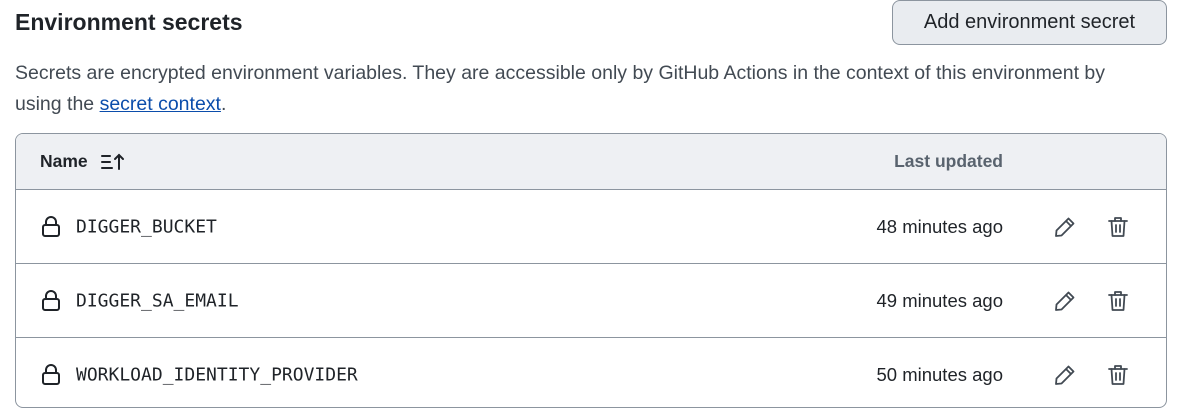 The height and width of the screenshot is (419, 1180). Describe the element at coordinates (939, 226) in the screenshot. I see `last-updated: 48 minutes ago` at that location.